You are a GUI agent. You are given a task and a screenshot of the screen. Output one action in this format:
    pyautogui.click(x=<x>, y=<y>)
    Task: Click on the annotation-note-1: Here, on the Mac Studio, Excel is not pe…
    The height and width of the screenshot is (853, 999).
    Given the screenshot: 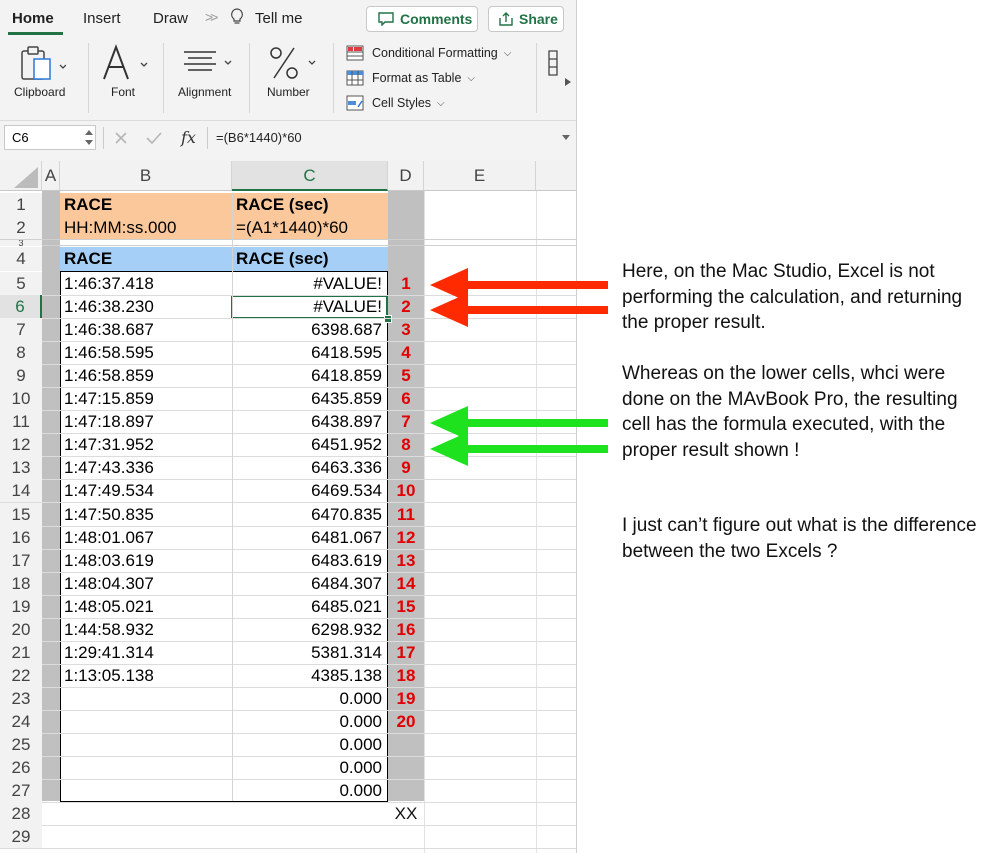 What is the action you would take?
    pyautogui.click(x=792, y=297)
    